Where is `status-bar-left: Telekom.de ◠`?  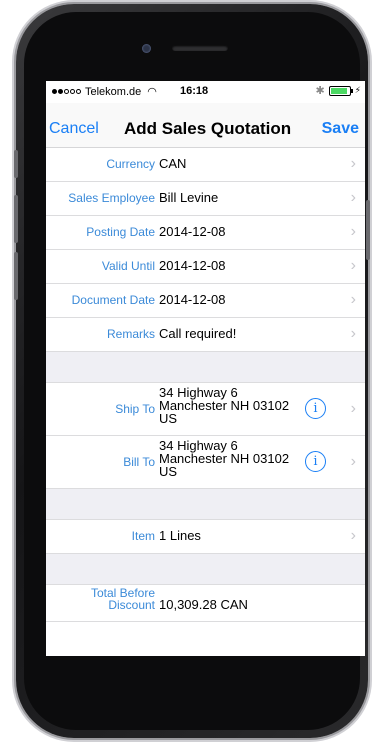 status-bar-left: Telekom.de ◠ is located at coordinates (104, 91).